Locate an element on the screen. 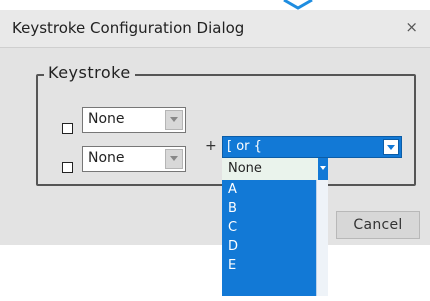  dropdown-option-b: B is located at coordinates (269, 208).